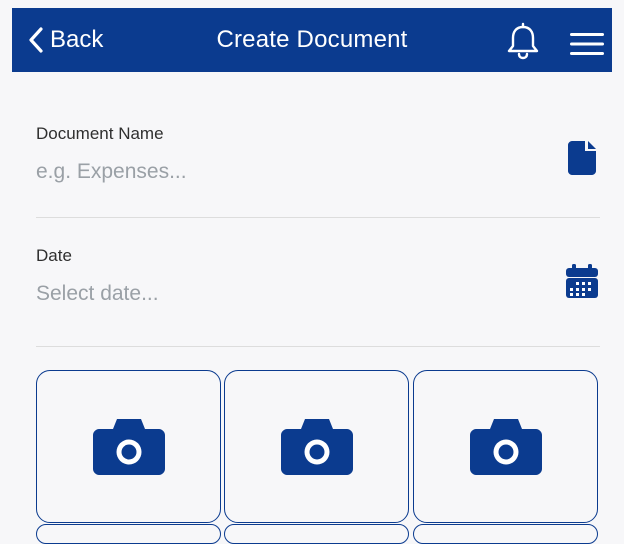 The image size is (624, 544). Describe the element at coordinates (312, 40) in the screenshot. I see `header-bar: Back Create Document` at that location.